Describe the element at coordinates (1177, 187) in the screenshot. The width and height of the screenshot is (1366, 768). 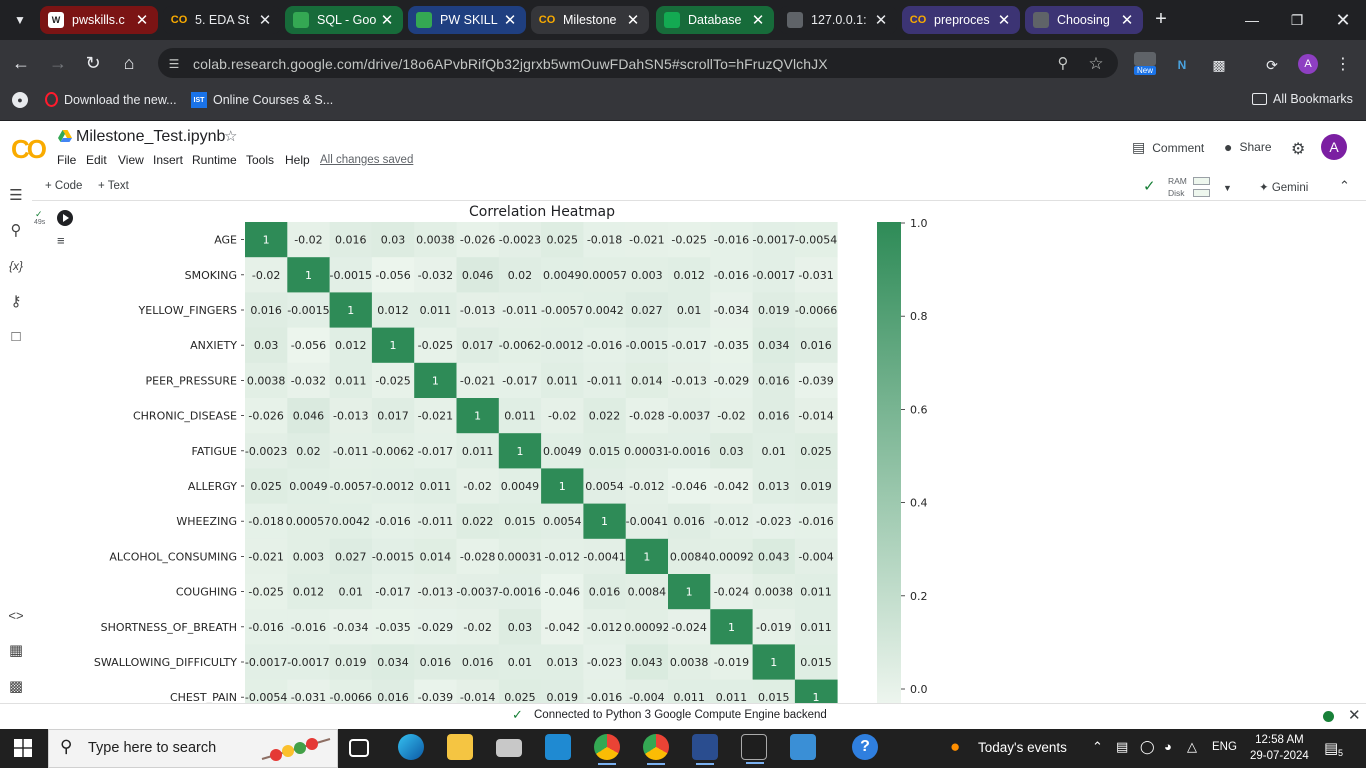
I see `resources-indicator: RAM Disk` at that location.